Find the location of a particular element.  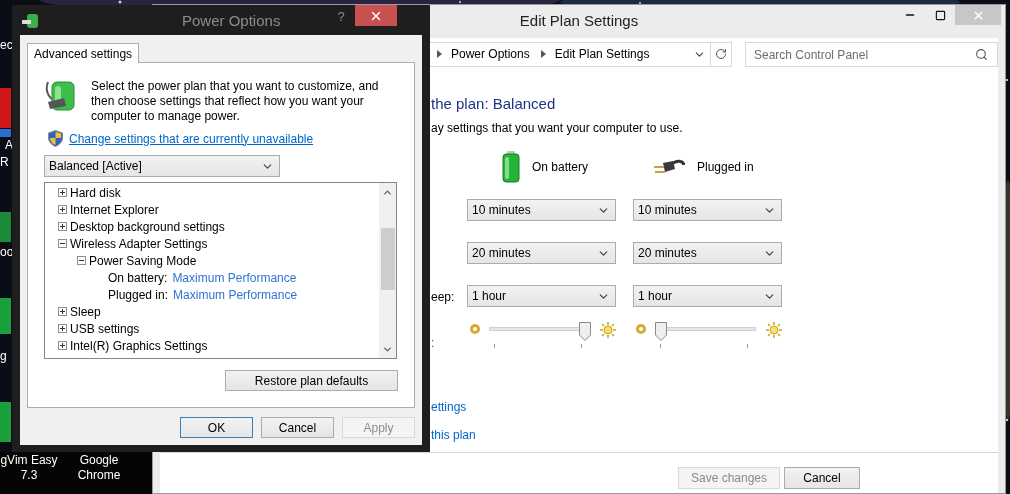

tree-item: Desktop background settings is located at coordinates (147, 226).